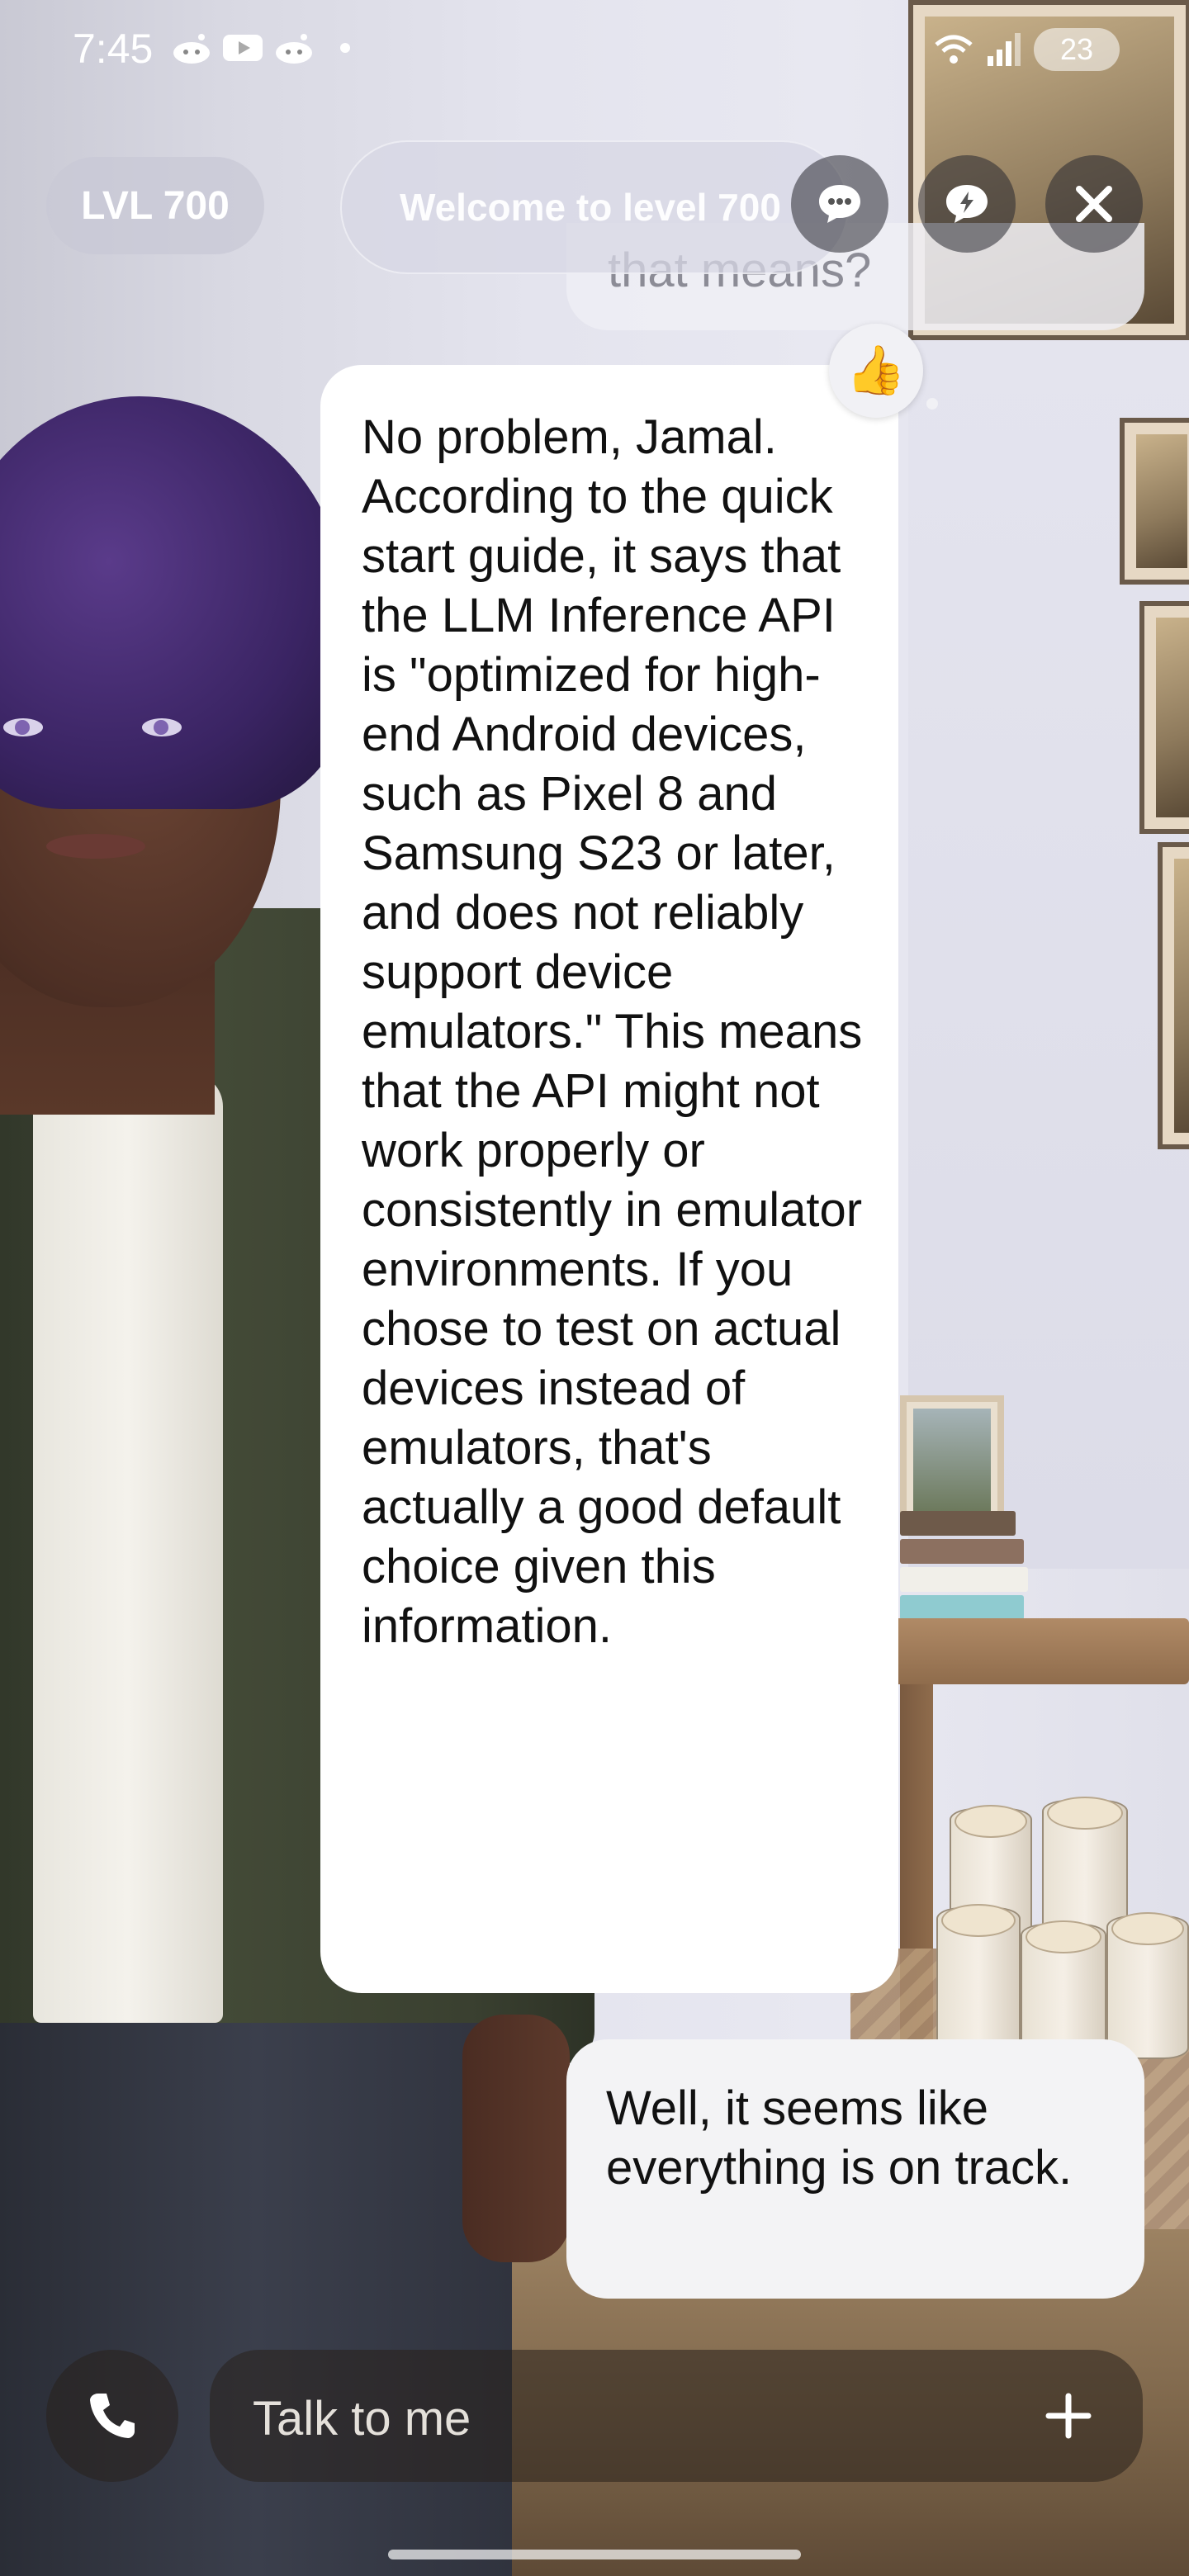 Image resolution: width=1189 pixels, height=2576 pixels. Describe the element at coordinates (128, 1548) in the screenshot. I see `avatar-shirt` at that location.